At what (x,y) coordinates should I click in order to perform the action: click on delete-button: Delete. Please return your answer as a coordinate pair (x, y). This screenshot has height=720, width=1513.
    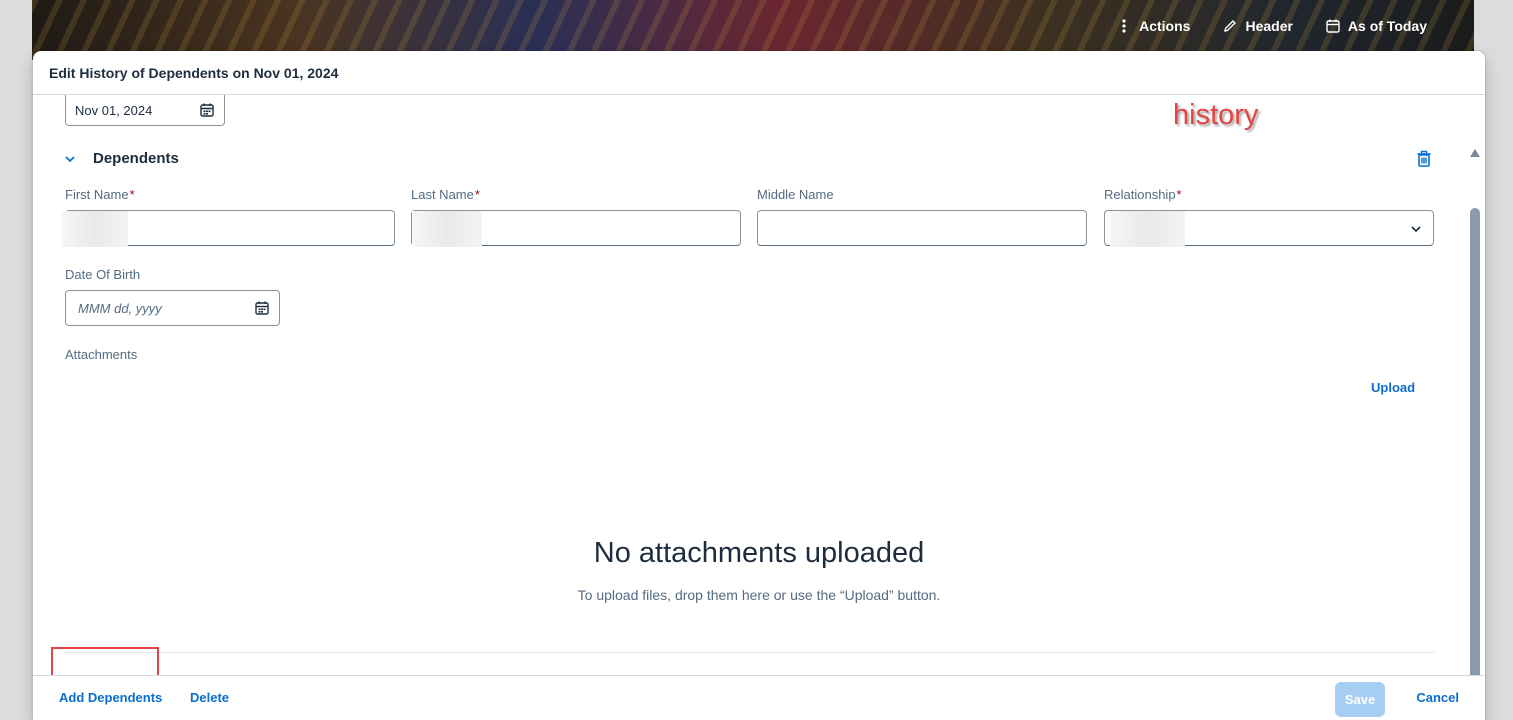
    Looking at the image, I should click on (209, 697).